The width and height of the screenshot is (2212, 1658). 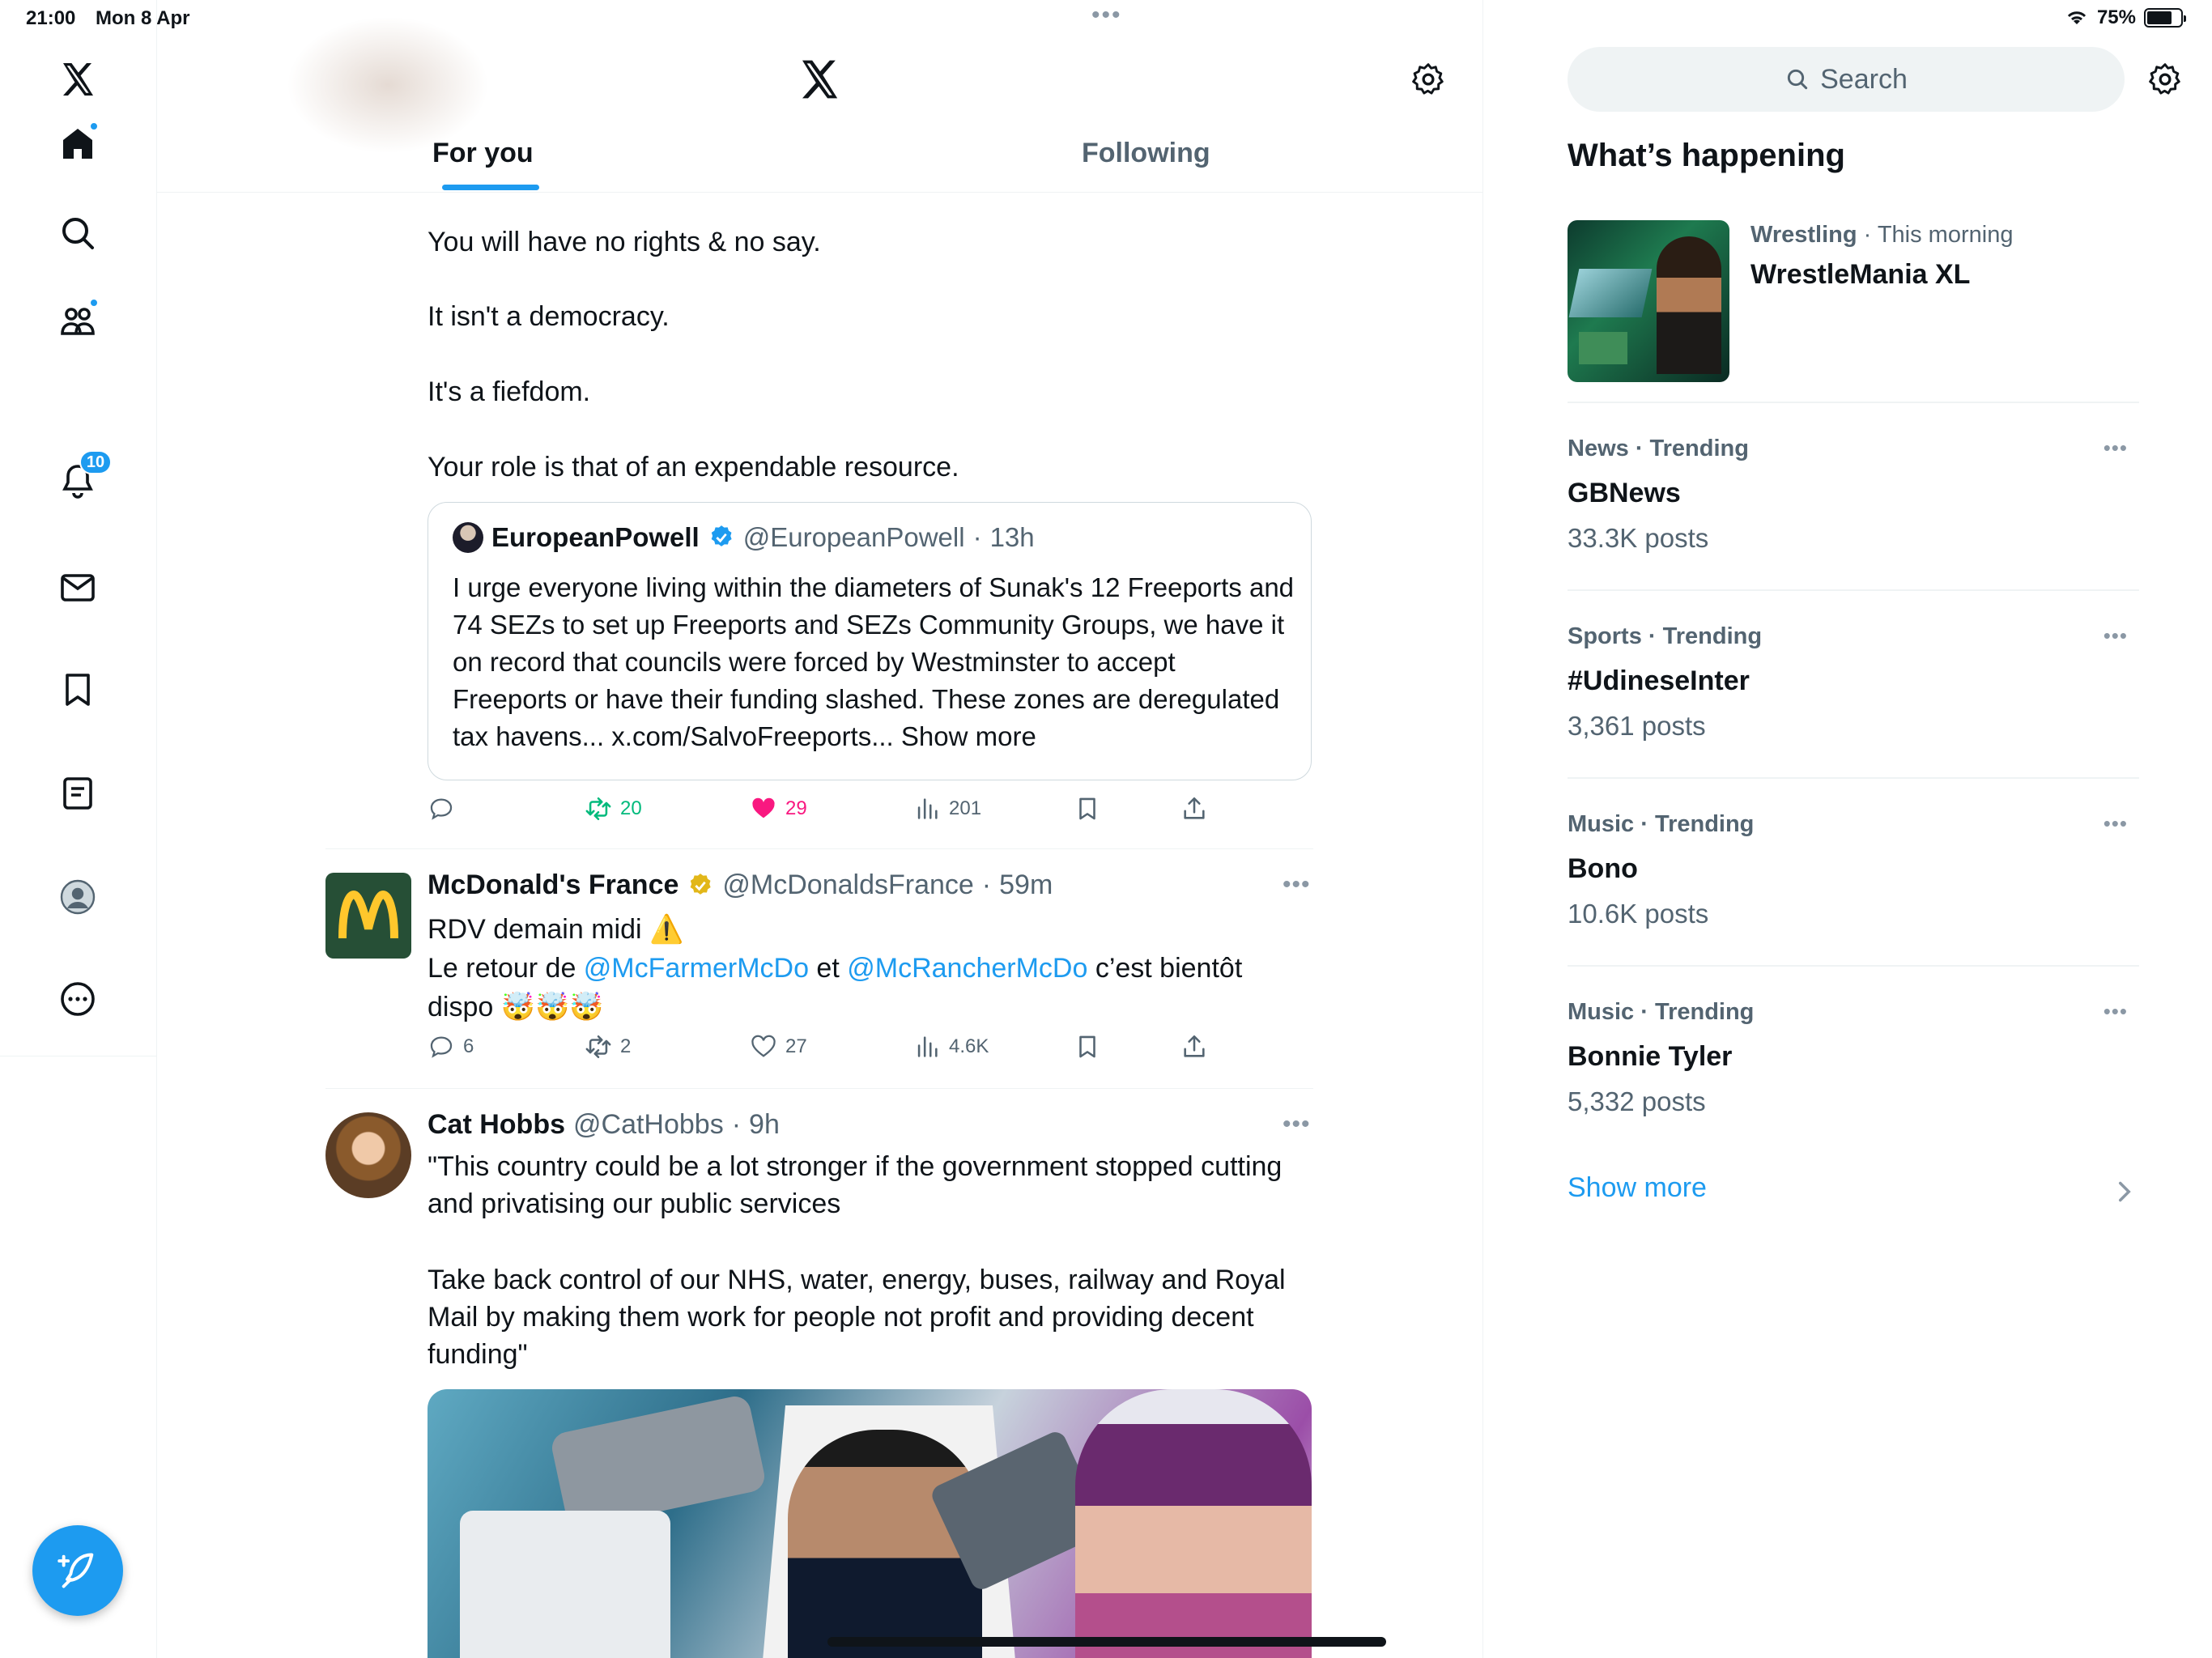 I want to click on tweet-text-line: It's a fiefdom., so click(x=510, y=391).